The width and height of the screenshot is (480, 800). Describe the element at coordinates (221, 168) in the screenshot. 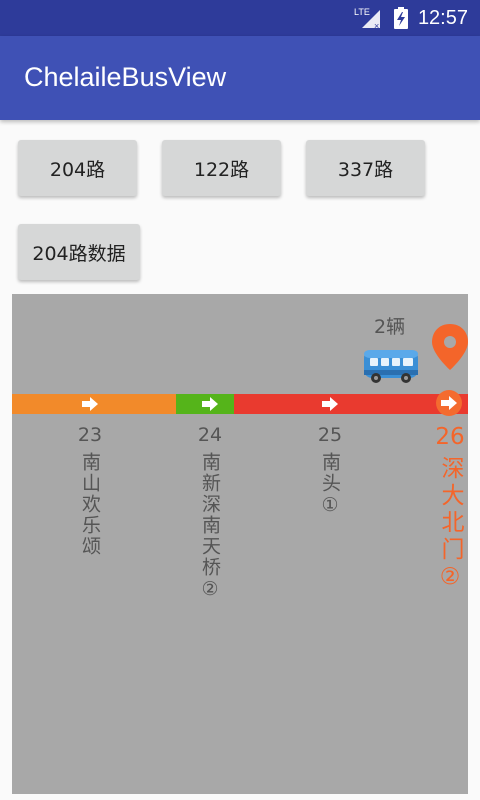

I see `route-122-button: 122路` at that location.